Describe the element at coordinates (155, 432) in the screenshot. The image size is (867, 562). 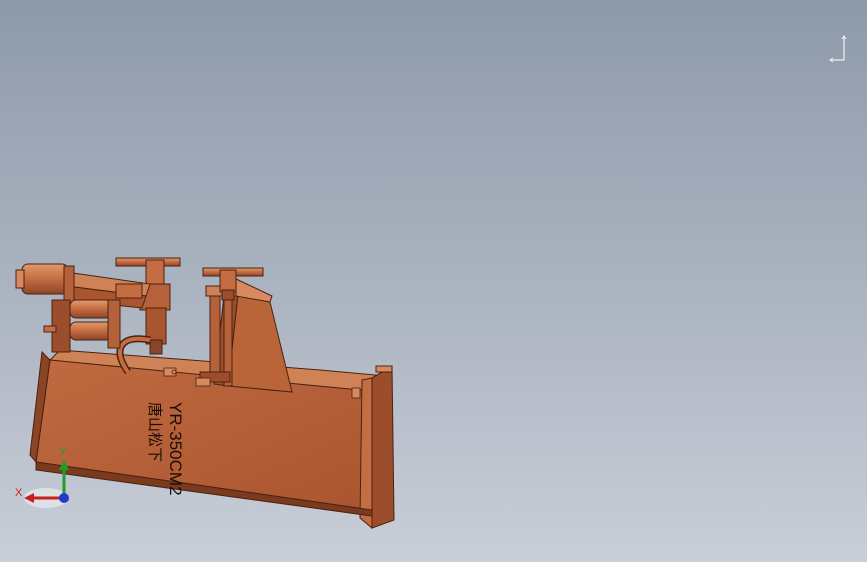
I see `nameplate-line1: 唐山松下` at that location.